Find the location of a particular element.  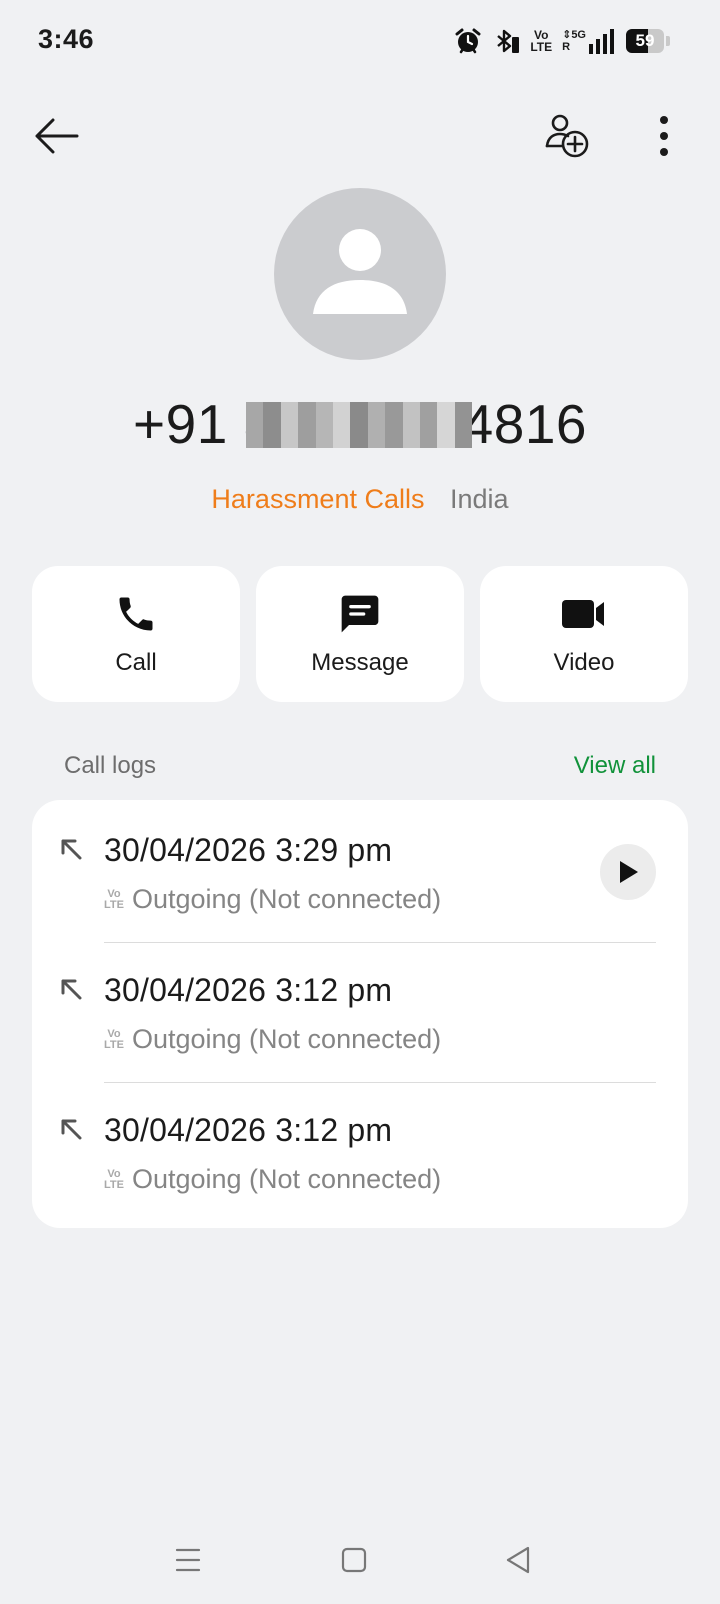

video-label: Video is located at coordinates (584, 662).